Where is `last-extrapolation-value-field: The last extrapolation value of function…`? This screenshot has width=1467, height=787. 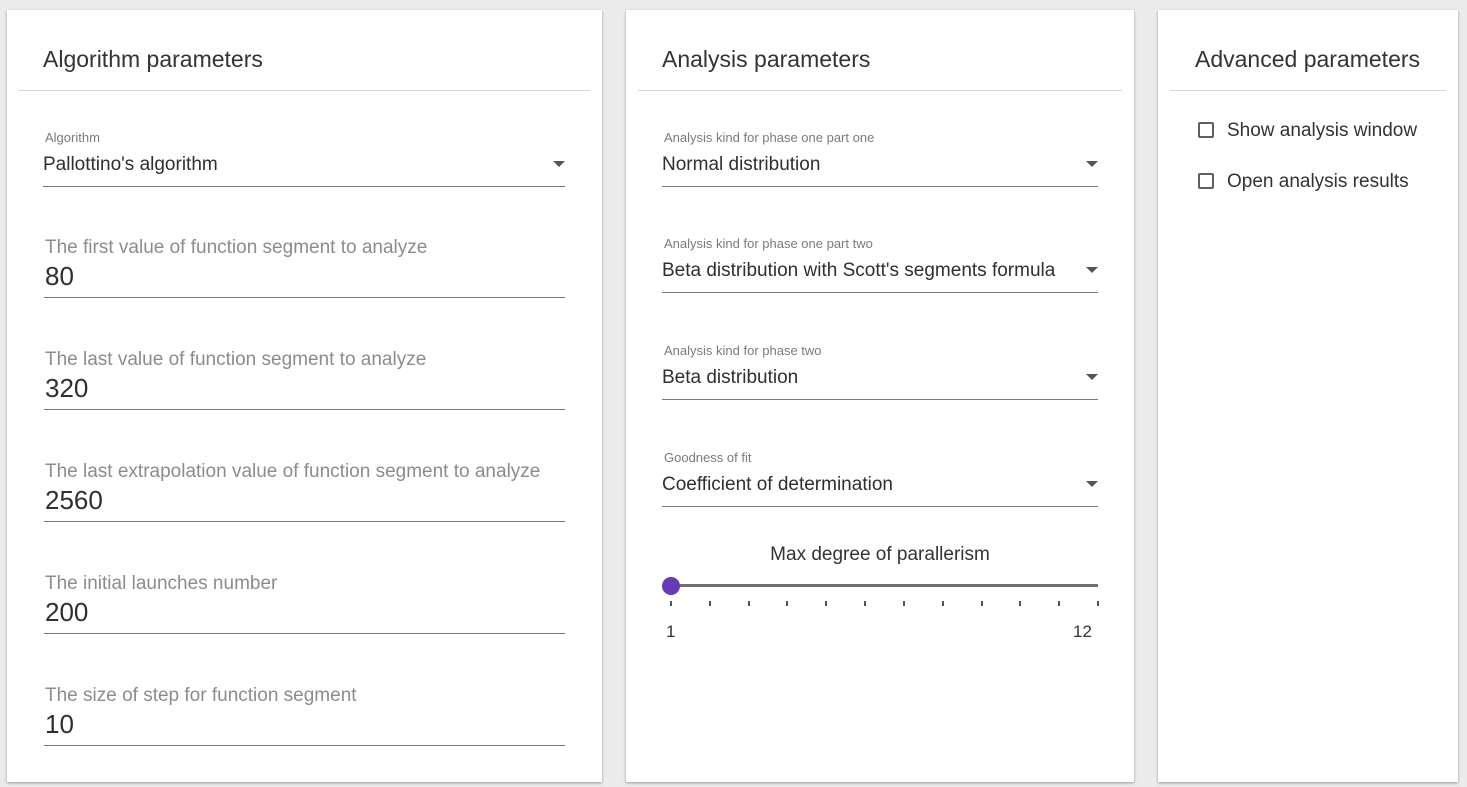
last-extrapolation-value-field: The last extrapolation value of function… is located at coordinates (304, 491).